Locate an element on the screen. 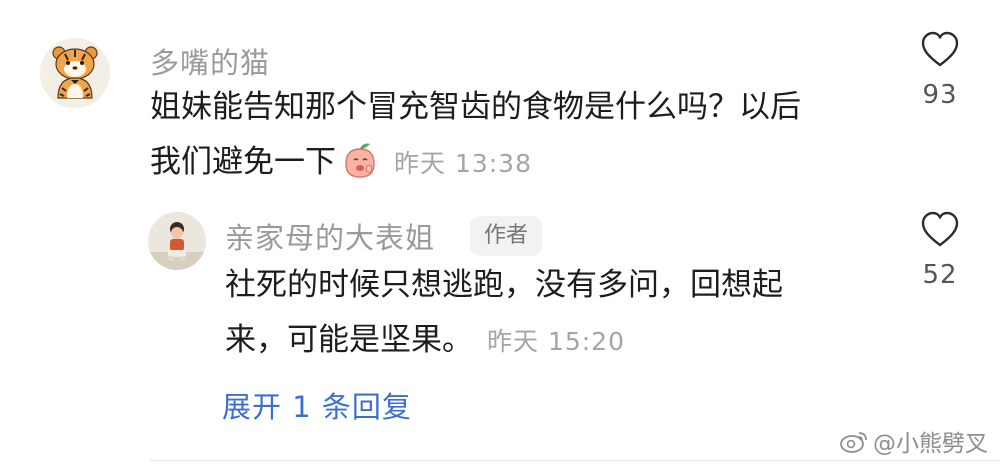 The width and height of the screenshot is (1000, 465). reply-text-line-1: 社死的时候只想逃跑，没有多问，回想起 is located at coordinates (504, 285).